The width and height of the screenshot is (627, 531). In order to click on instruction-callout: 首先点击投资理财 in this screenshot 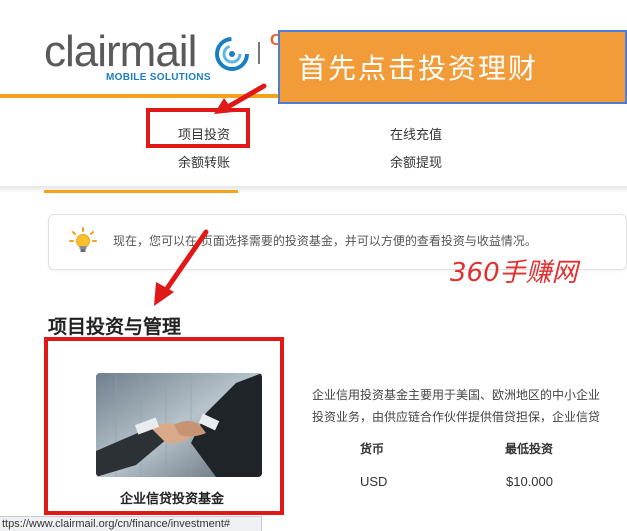, I will do `click(452, 67)`.